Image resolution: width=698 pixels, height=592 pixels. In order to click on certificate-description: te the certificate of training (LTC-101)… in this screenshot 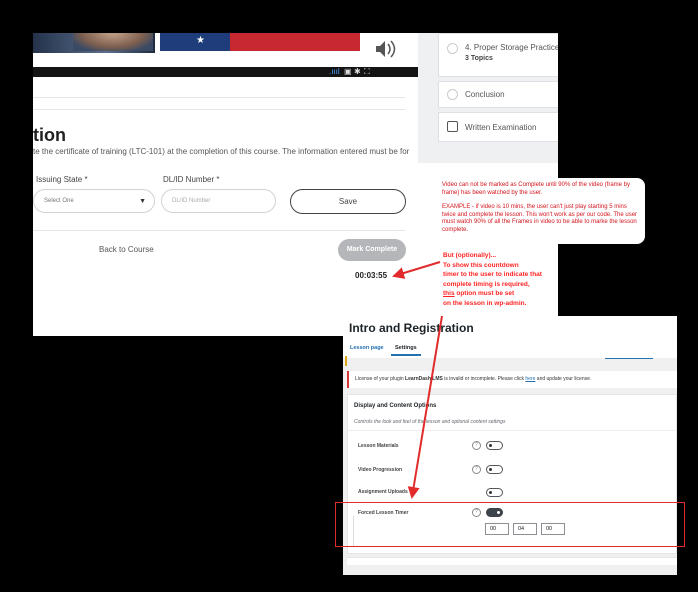, I will do `click(221, 151)`.